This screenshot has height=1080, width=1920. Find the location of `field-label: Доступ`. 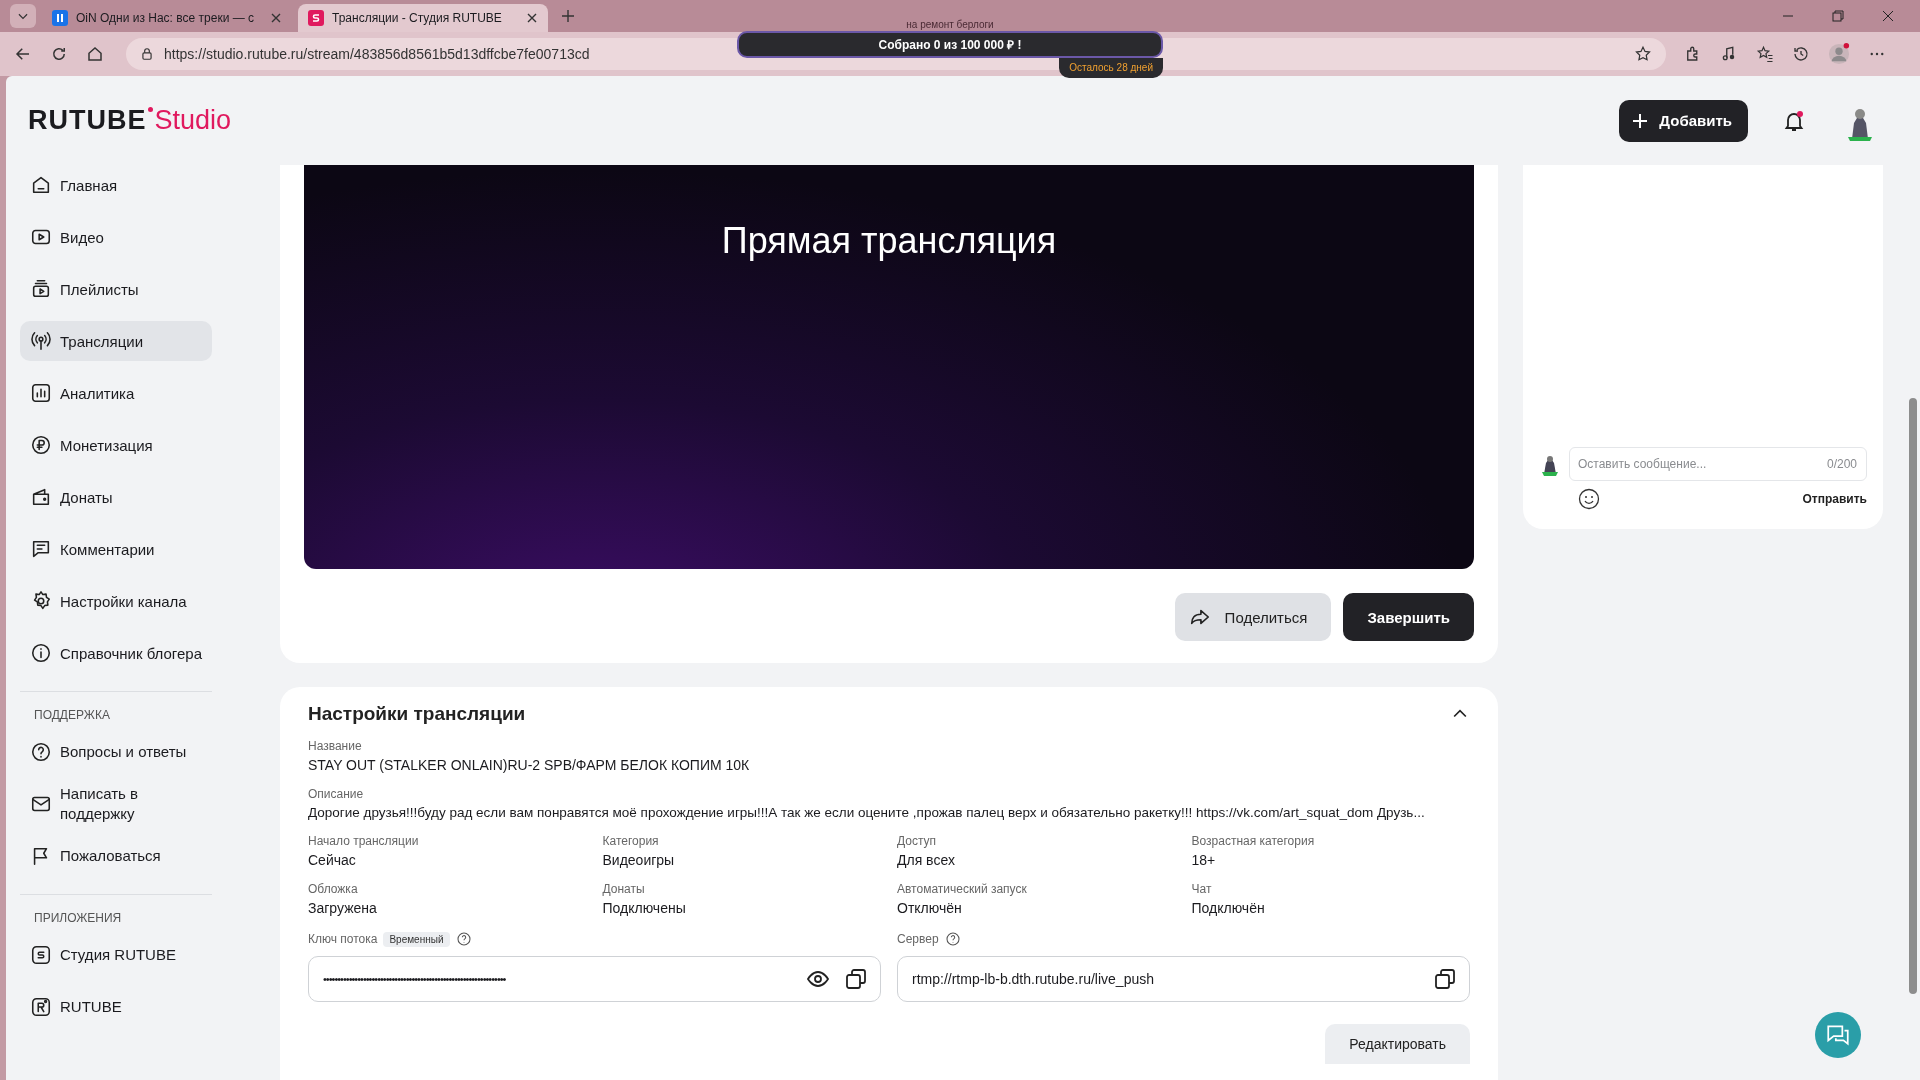

field-label: Доступ is located at coordinates (917, 841).